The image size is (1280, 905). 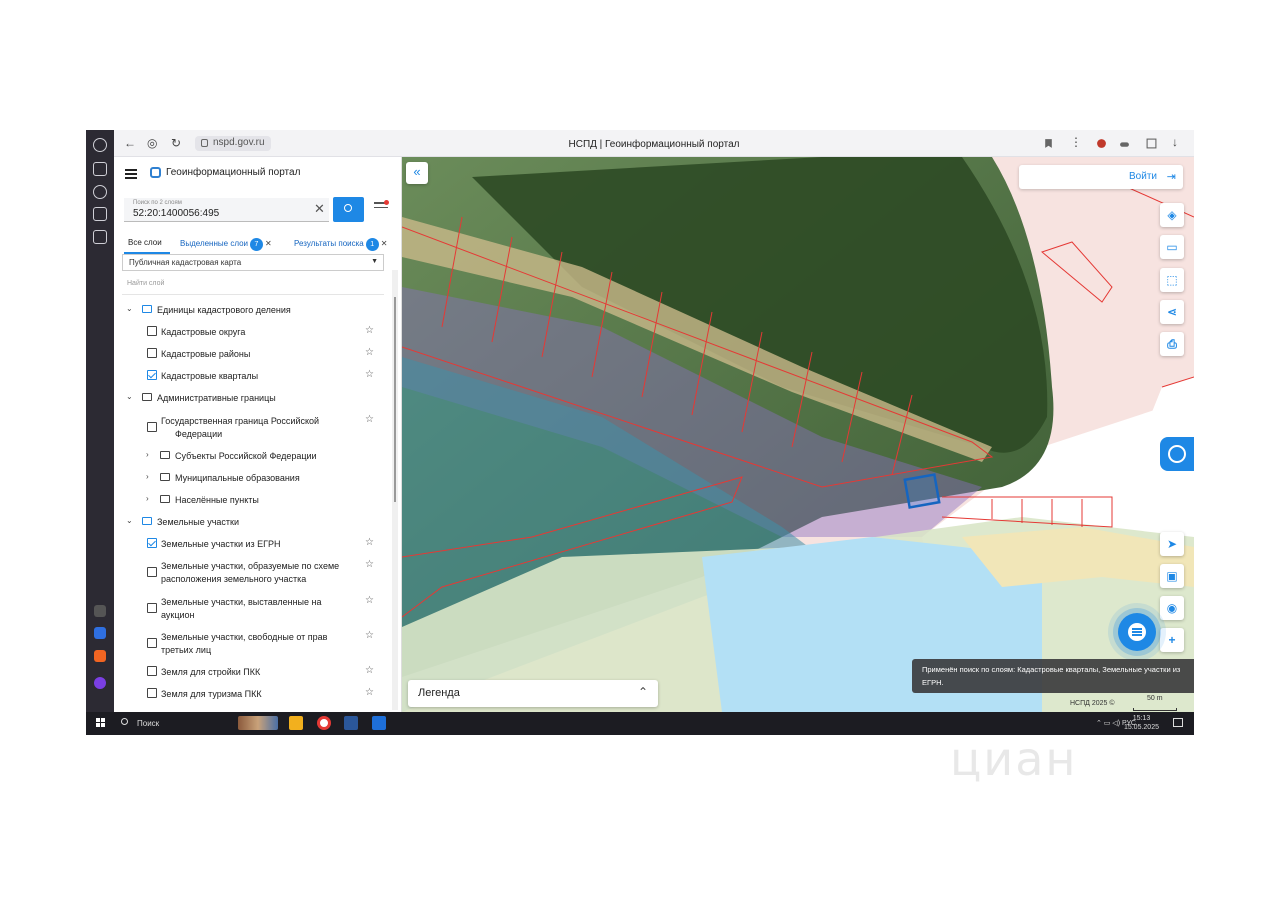 What do you see at coordinates (100, 237) in the screenshot?
I see `screenshot-icon` at bounding box center [100, 237].